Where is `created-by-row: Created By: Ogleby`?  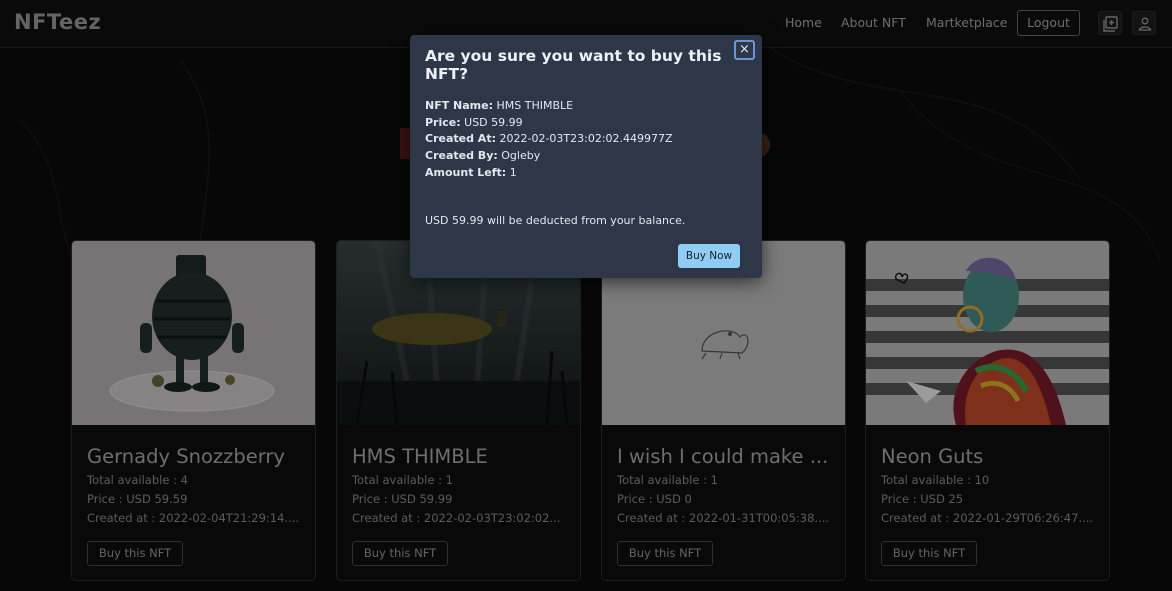 created-by-row: Created By: Ogleby is located at coordinates (483, 155).